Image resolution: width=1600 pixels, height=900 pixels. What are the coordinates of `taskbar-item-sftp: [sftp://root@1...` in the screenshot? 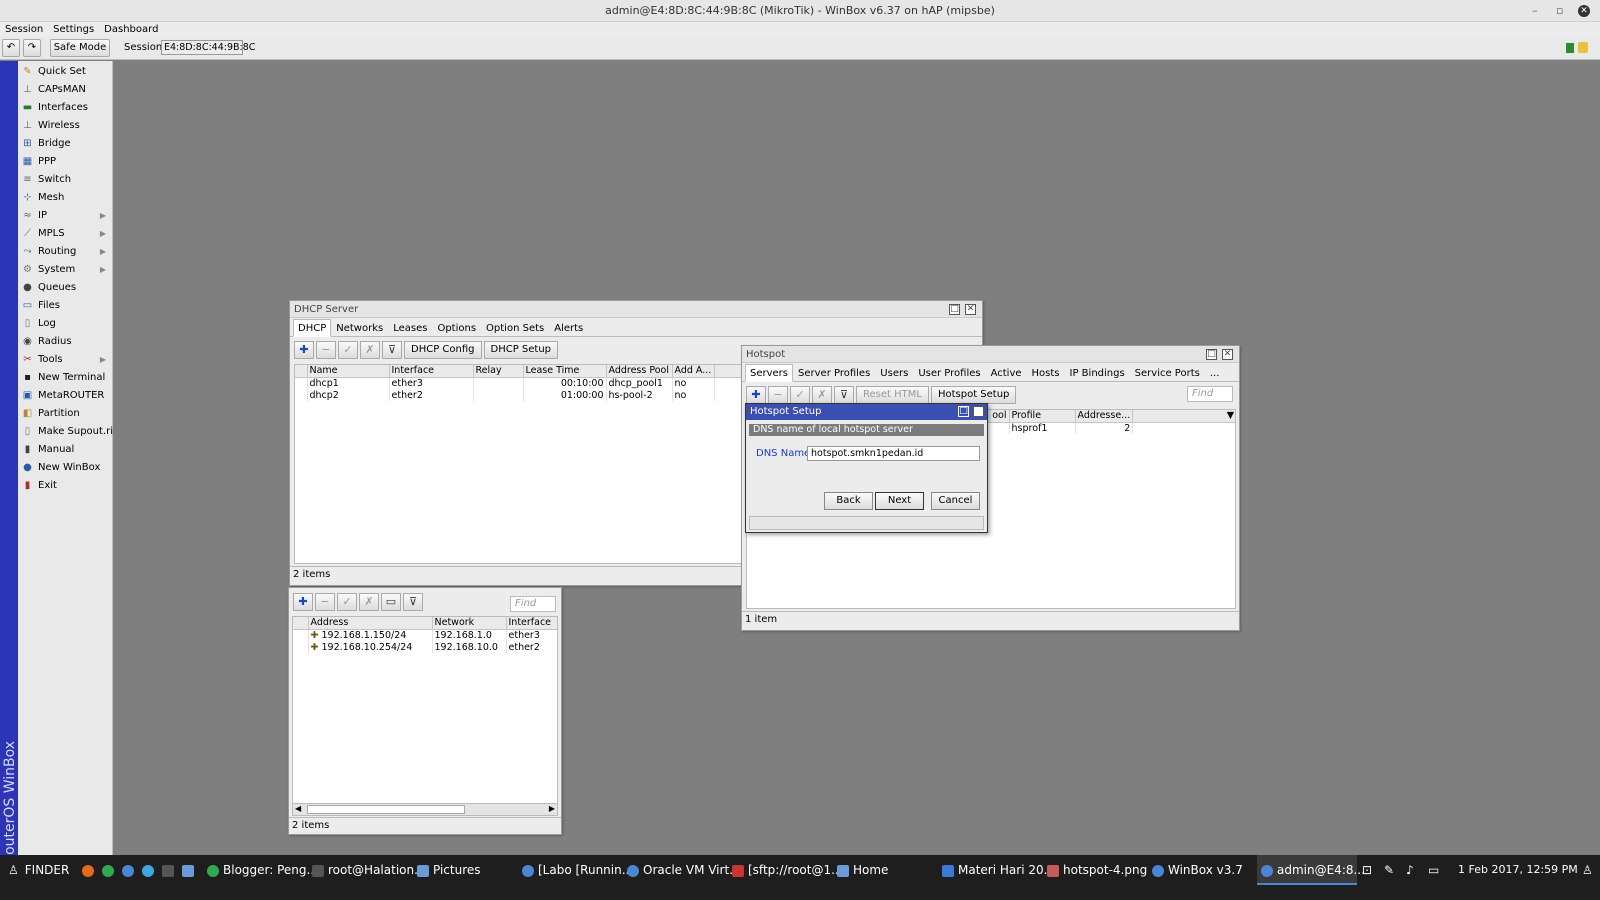 It's located at (787, 870).